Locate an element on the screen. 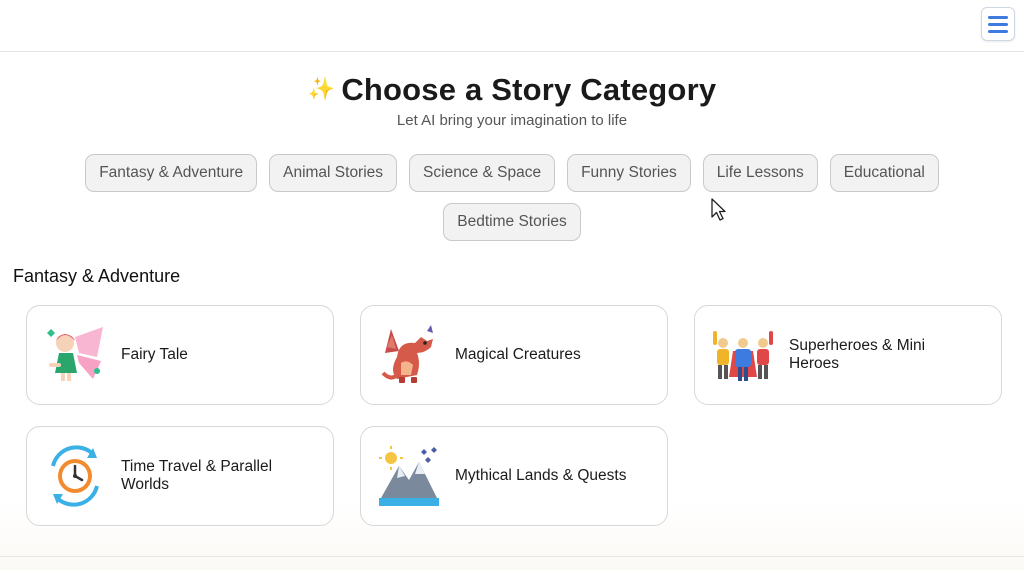  section-title: Fantasy & Adventure is located at coordinates (97, 276).